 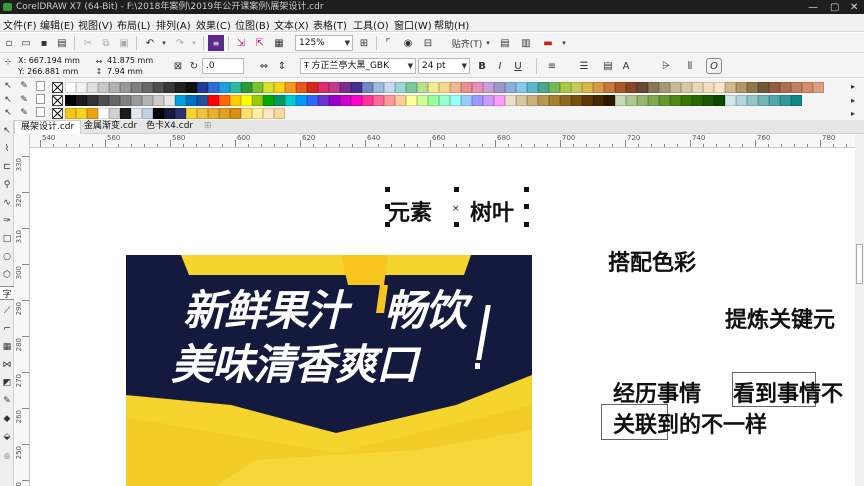 I want to click on underline-icon: U, so click(x=518, y=66).